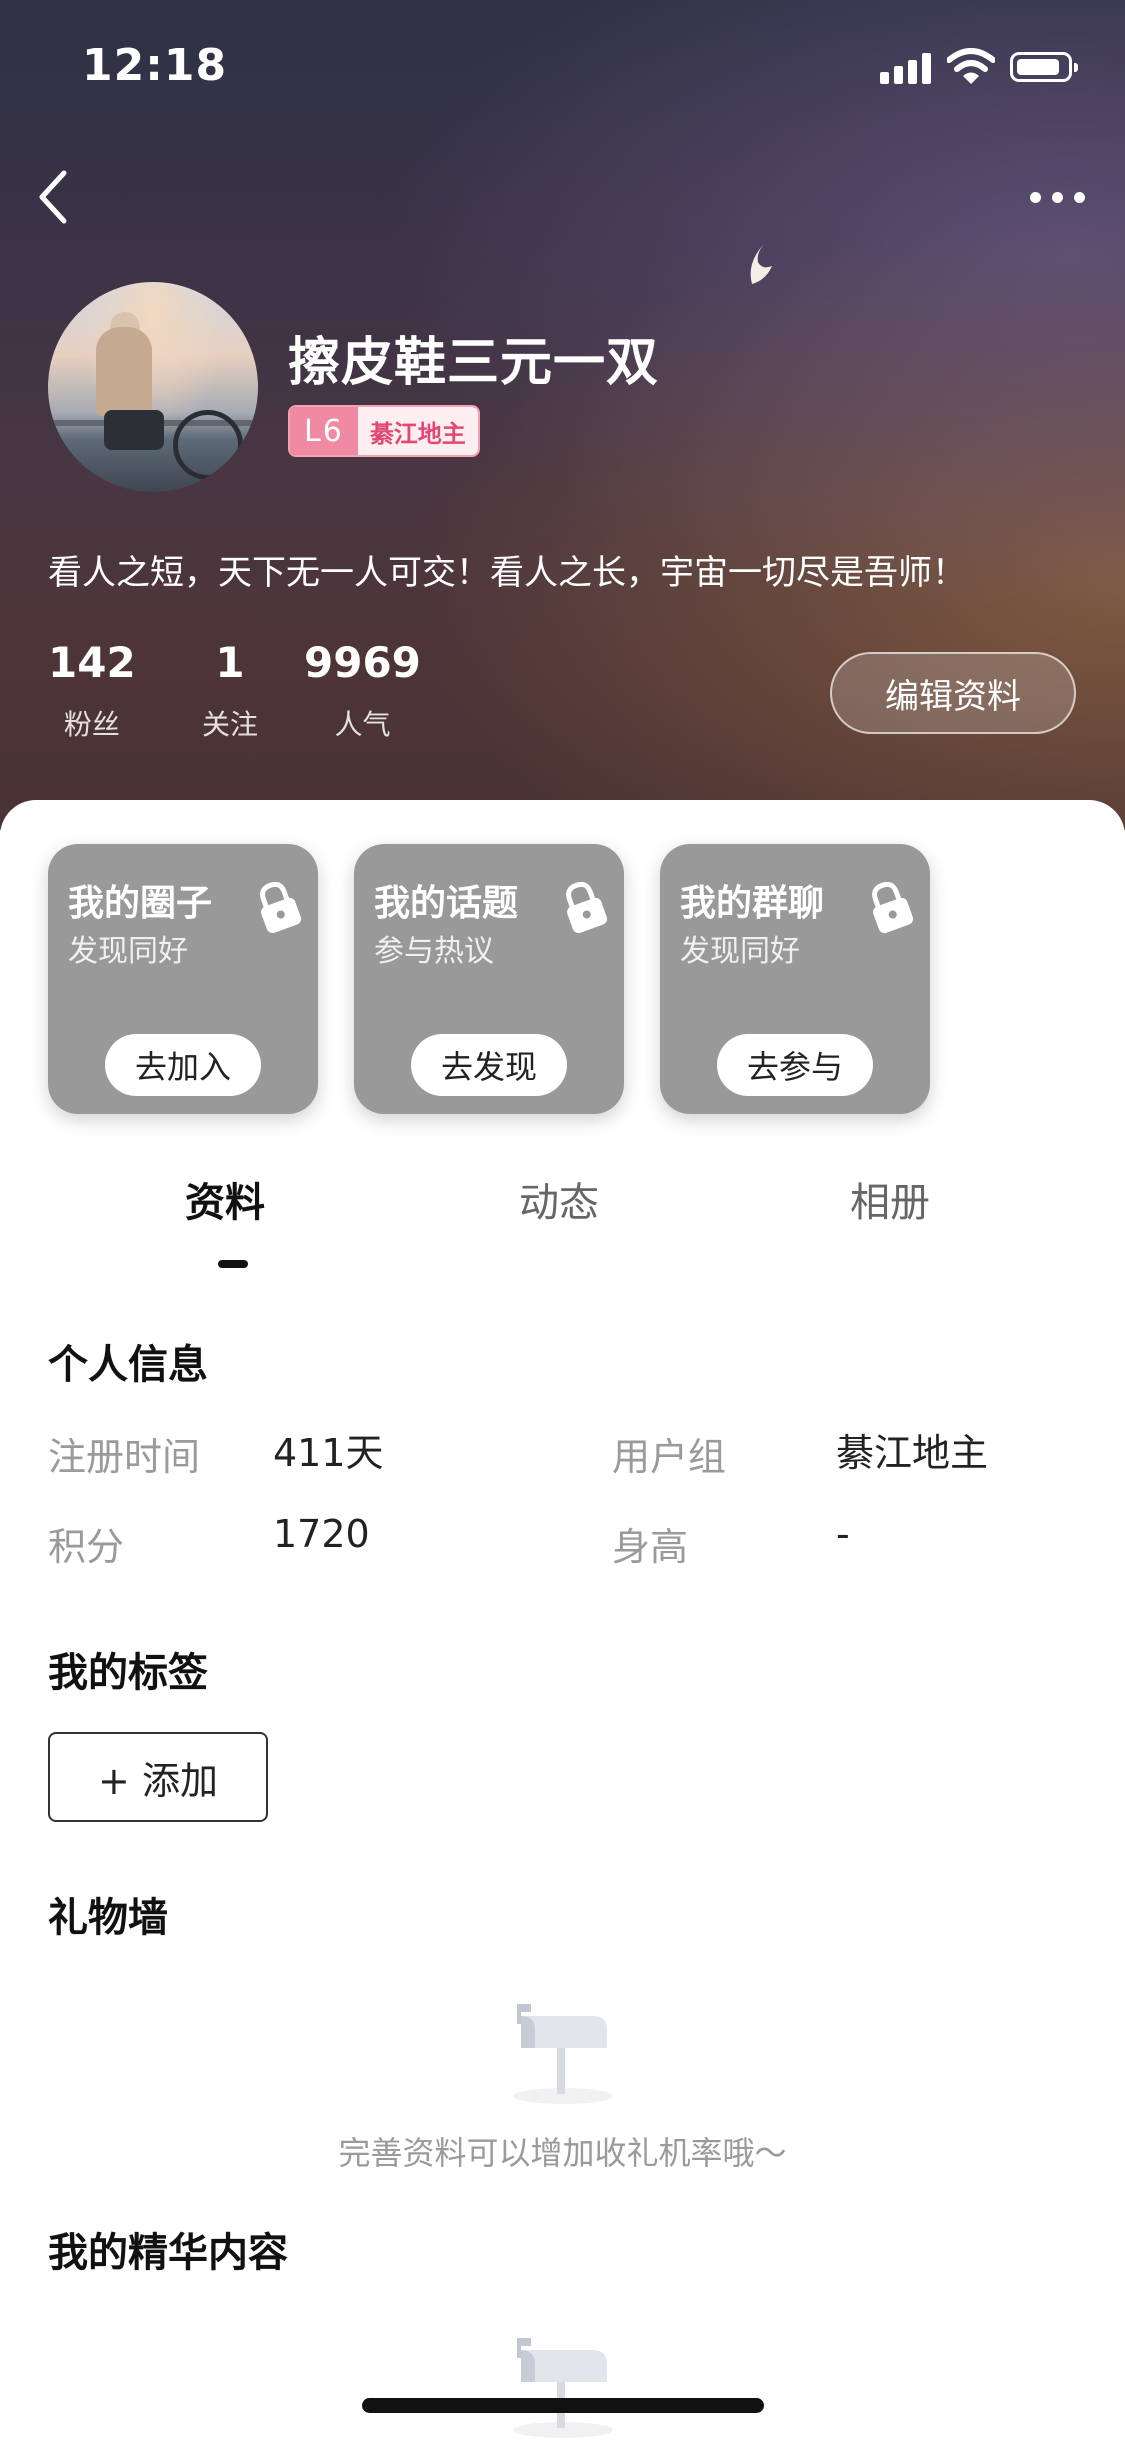 This screenshot has height=2440, width=1125. I want to click on info-label-height: 身高, so click(650, 1547).